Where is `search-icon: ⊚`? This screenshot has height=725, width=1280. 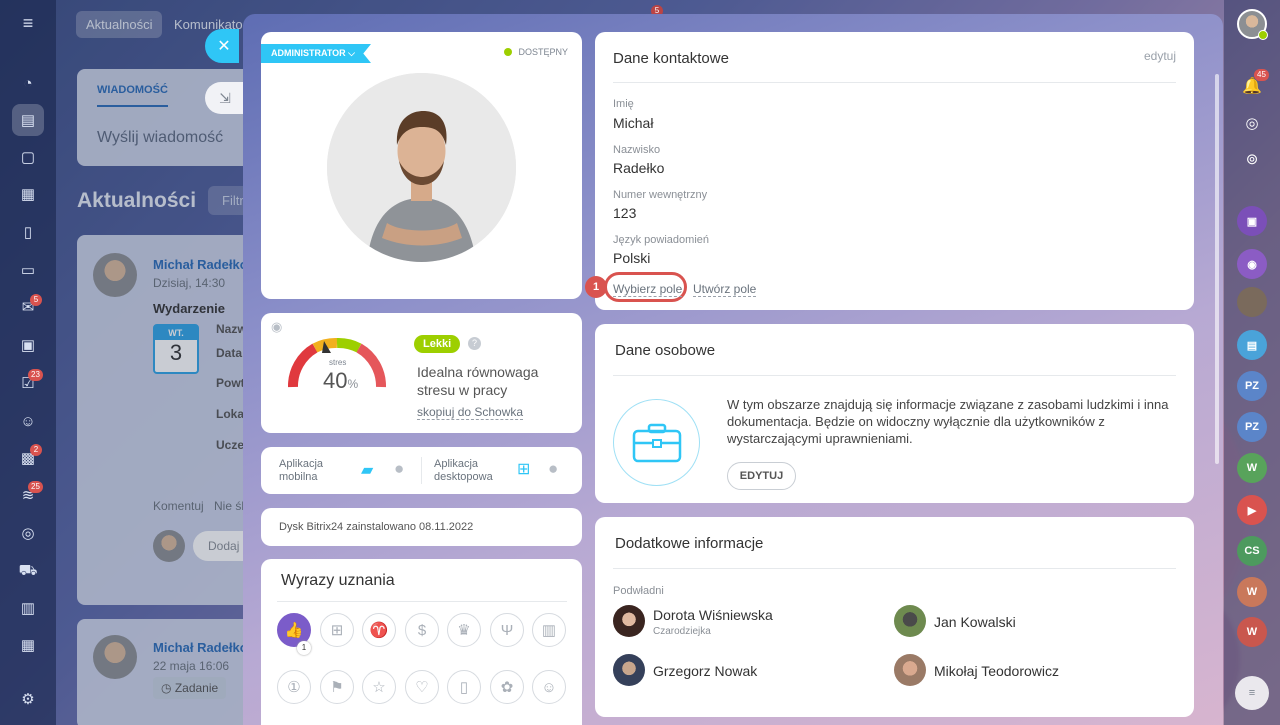
search-icon: ⊚ is located at coordinates (1252, 159).